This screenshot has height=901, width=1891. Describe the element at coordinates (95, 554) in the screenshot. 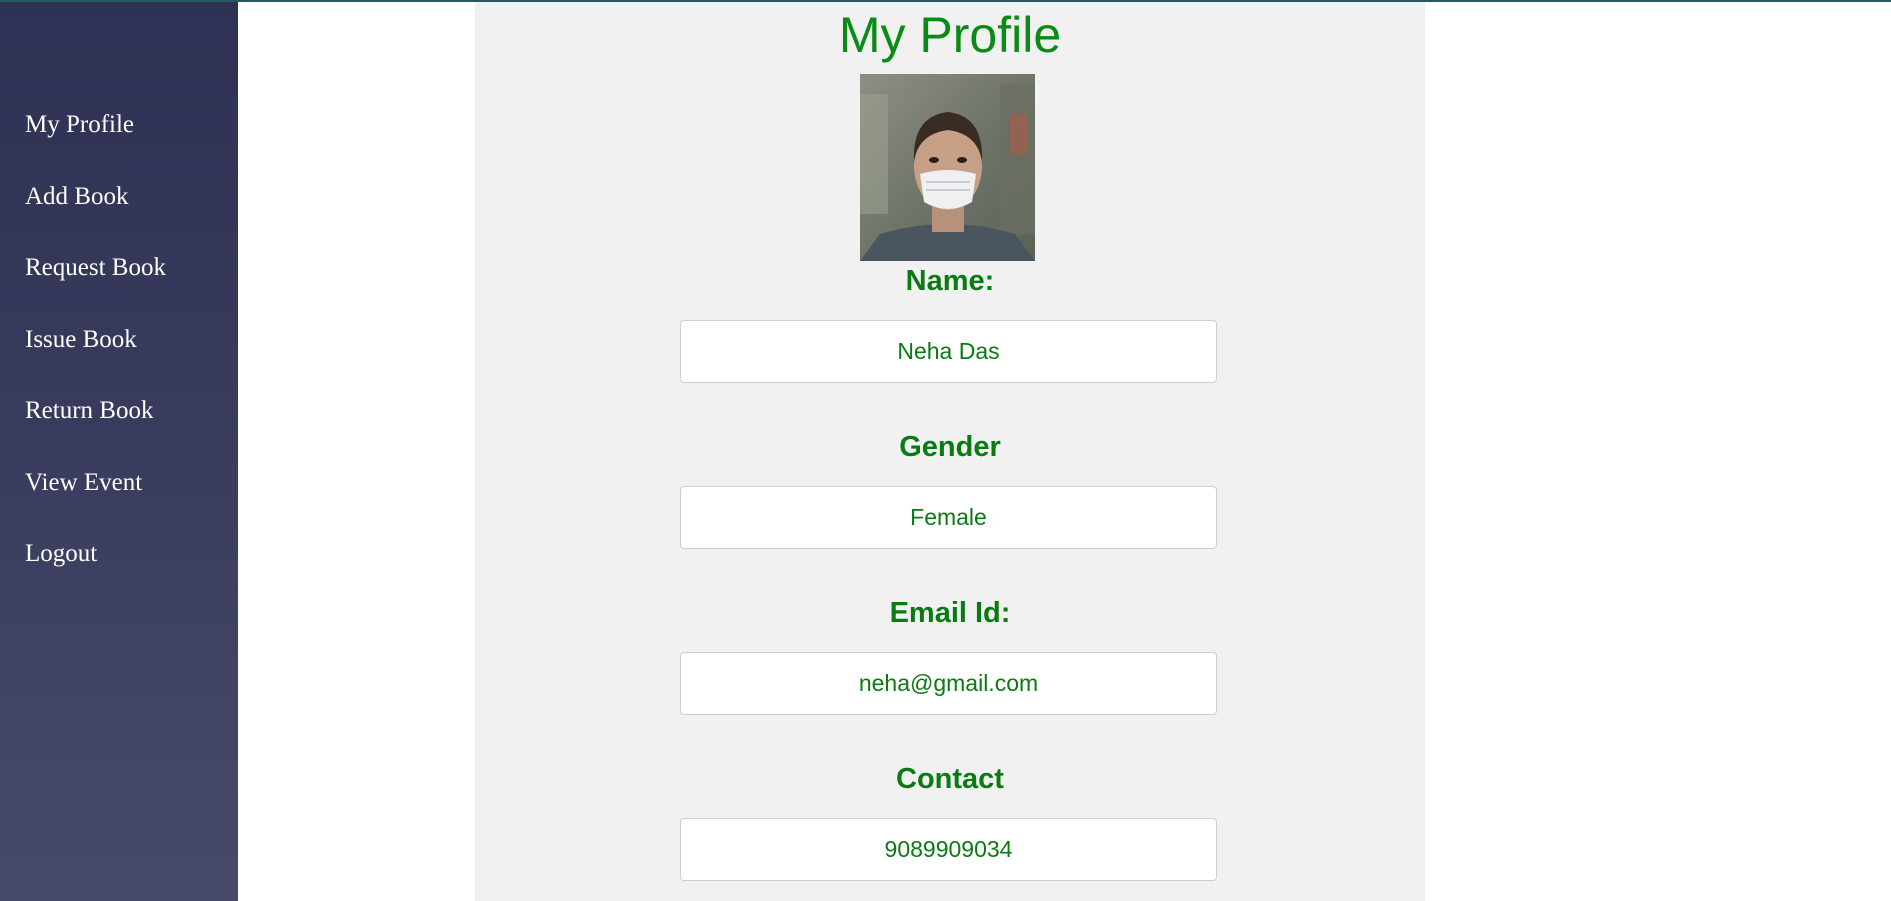

I see `sidebar-item-logout: Logout` at that location.